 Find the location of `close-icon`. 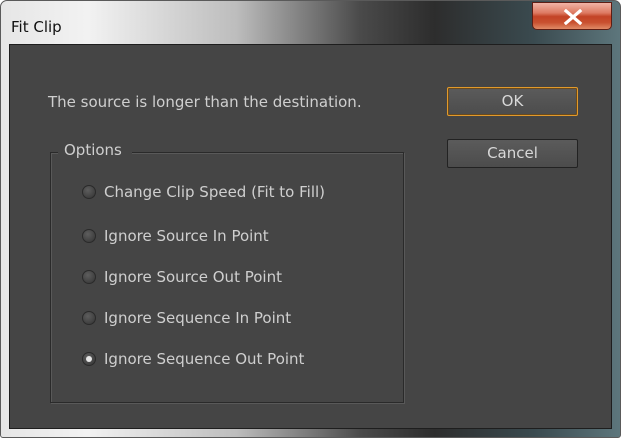

close-icon is located at coordinates (573, 17).